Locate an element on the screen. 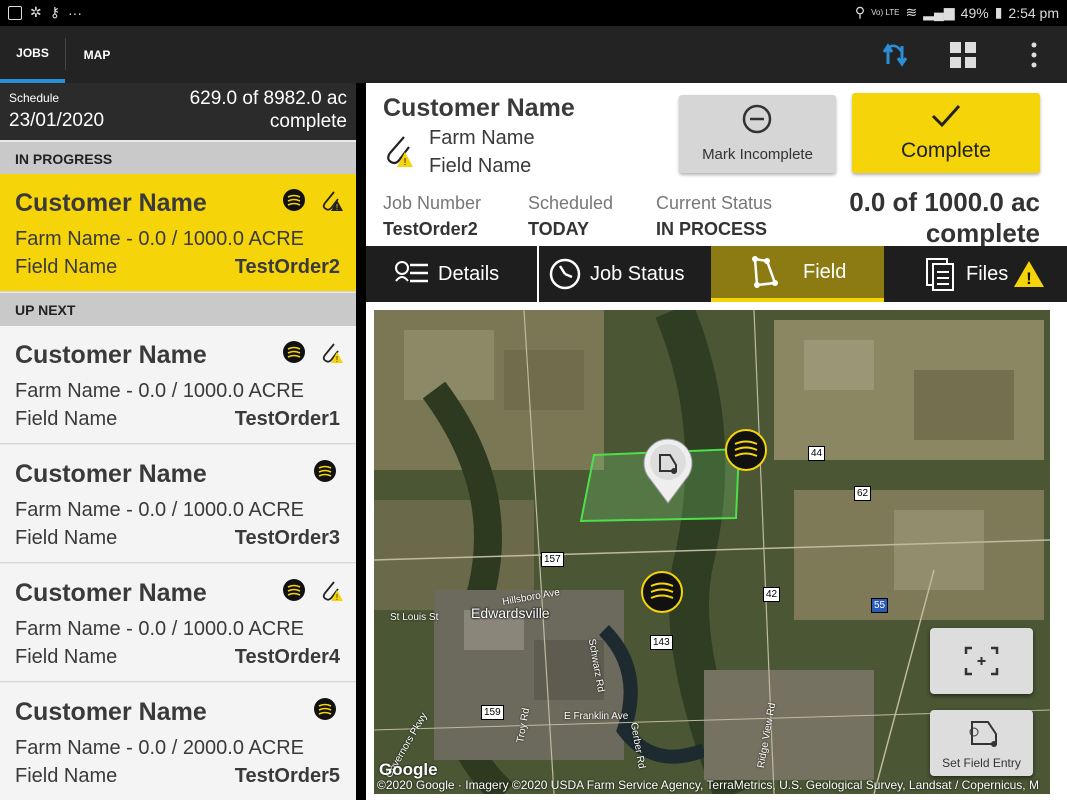 Image resolution: width=1067 pixels, height=800 pixels. files-icon is located at coordinates (940, 274).